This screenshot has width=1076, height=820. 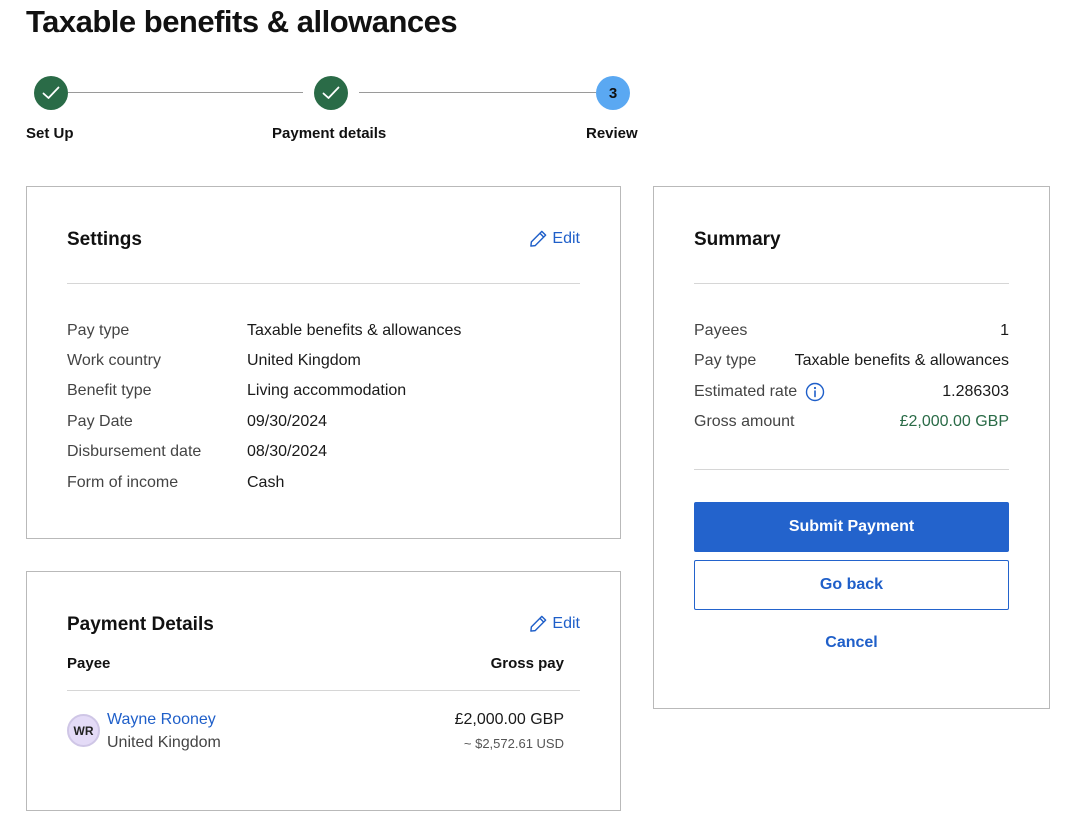 What do you see at coordinates (815, 392) in the screenshot?
I see `info-icon` at bounding box center [815, 392].